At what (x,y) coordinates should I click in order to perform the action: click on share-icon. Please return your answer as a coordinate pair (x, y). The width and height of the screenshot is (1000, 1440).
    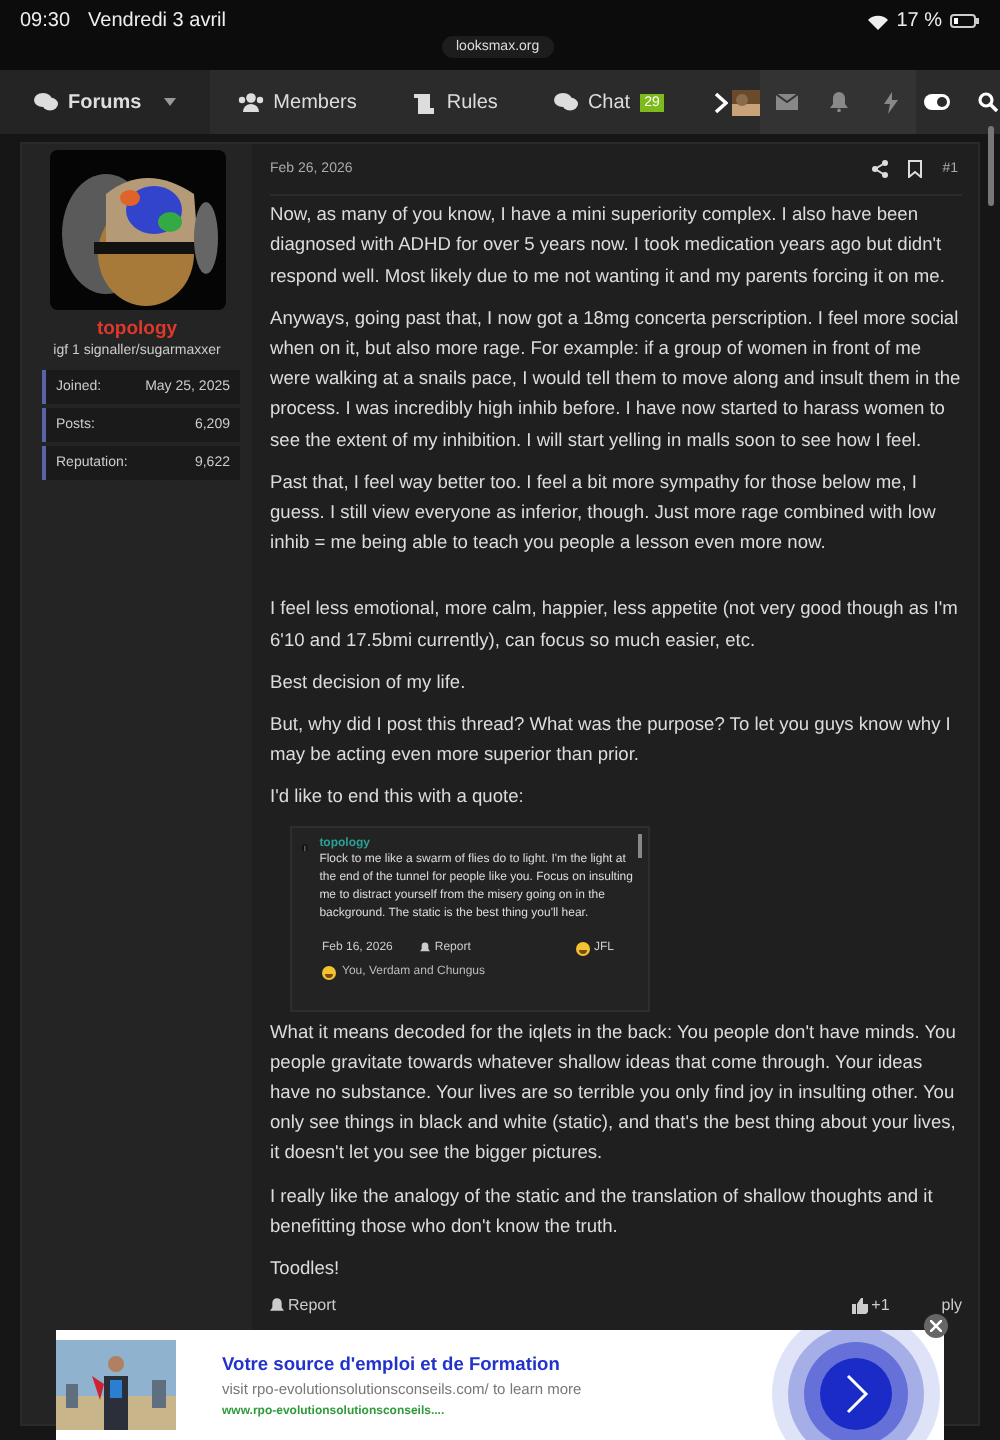
    Looking at the image, I should click on (880, 169).